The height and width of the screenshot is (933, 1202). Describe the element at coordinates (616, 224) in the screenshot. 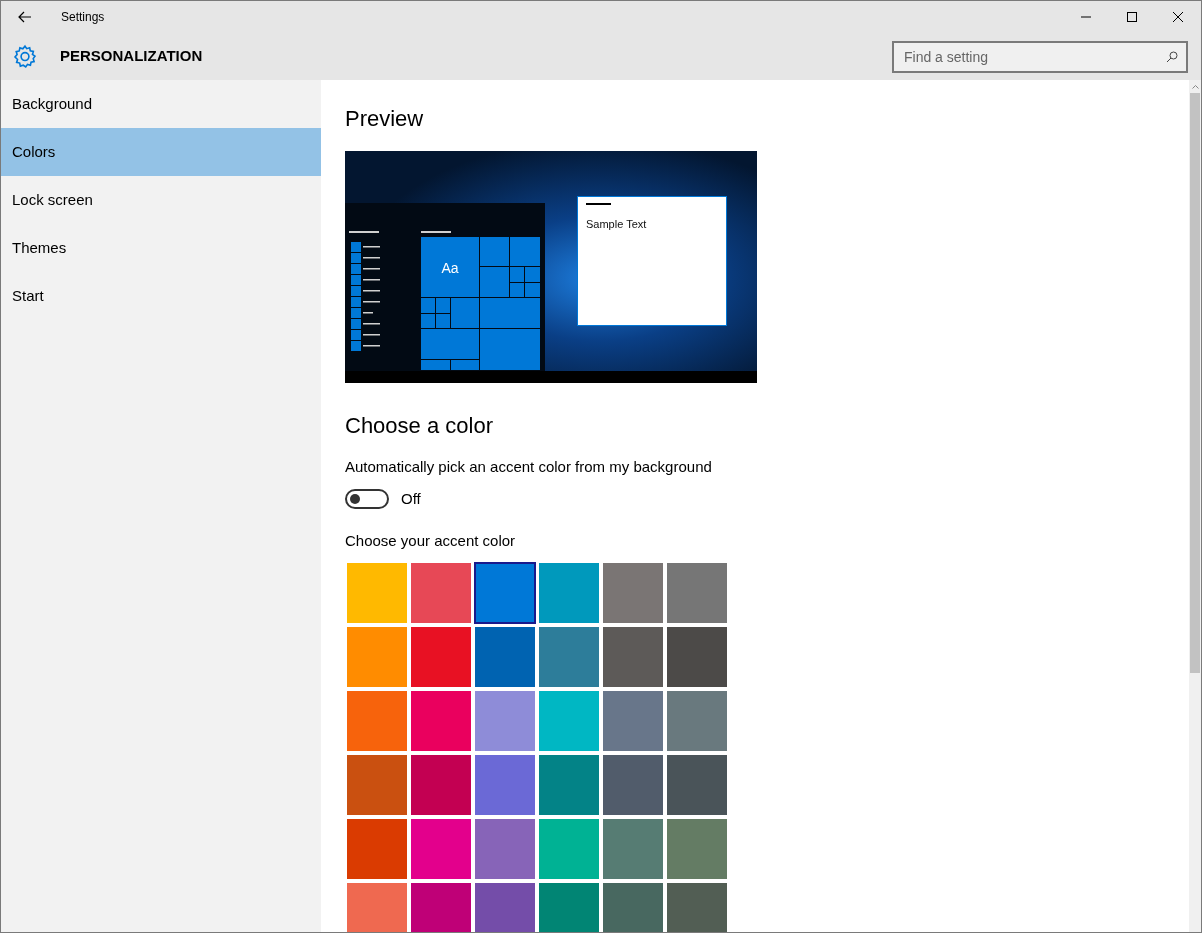

I see `sample-text: Sample Text` at that location.